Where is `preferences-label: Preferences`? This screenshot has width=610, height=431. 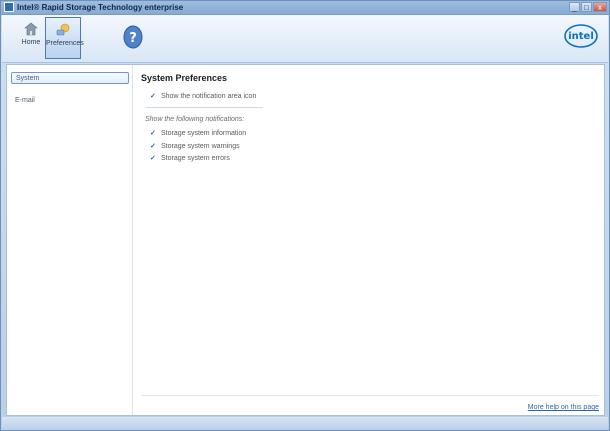 preferences-label: Preferences is located at coordinates (65, 43).